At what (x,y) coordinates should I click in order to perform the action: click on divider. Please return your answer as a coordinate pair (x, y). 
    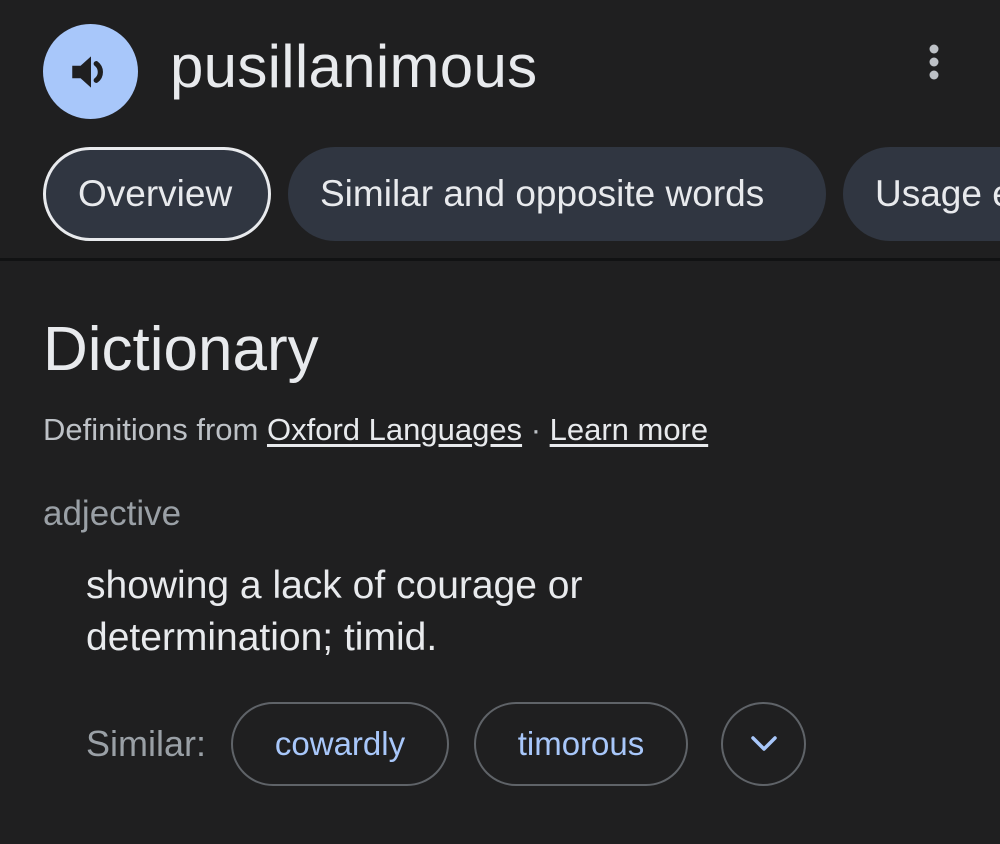
    Looking at the image, I should click on (500, 259).